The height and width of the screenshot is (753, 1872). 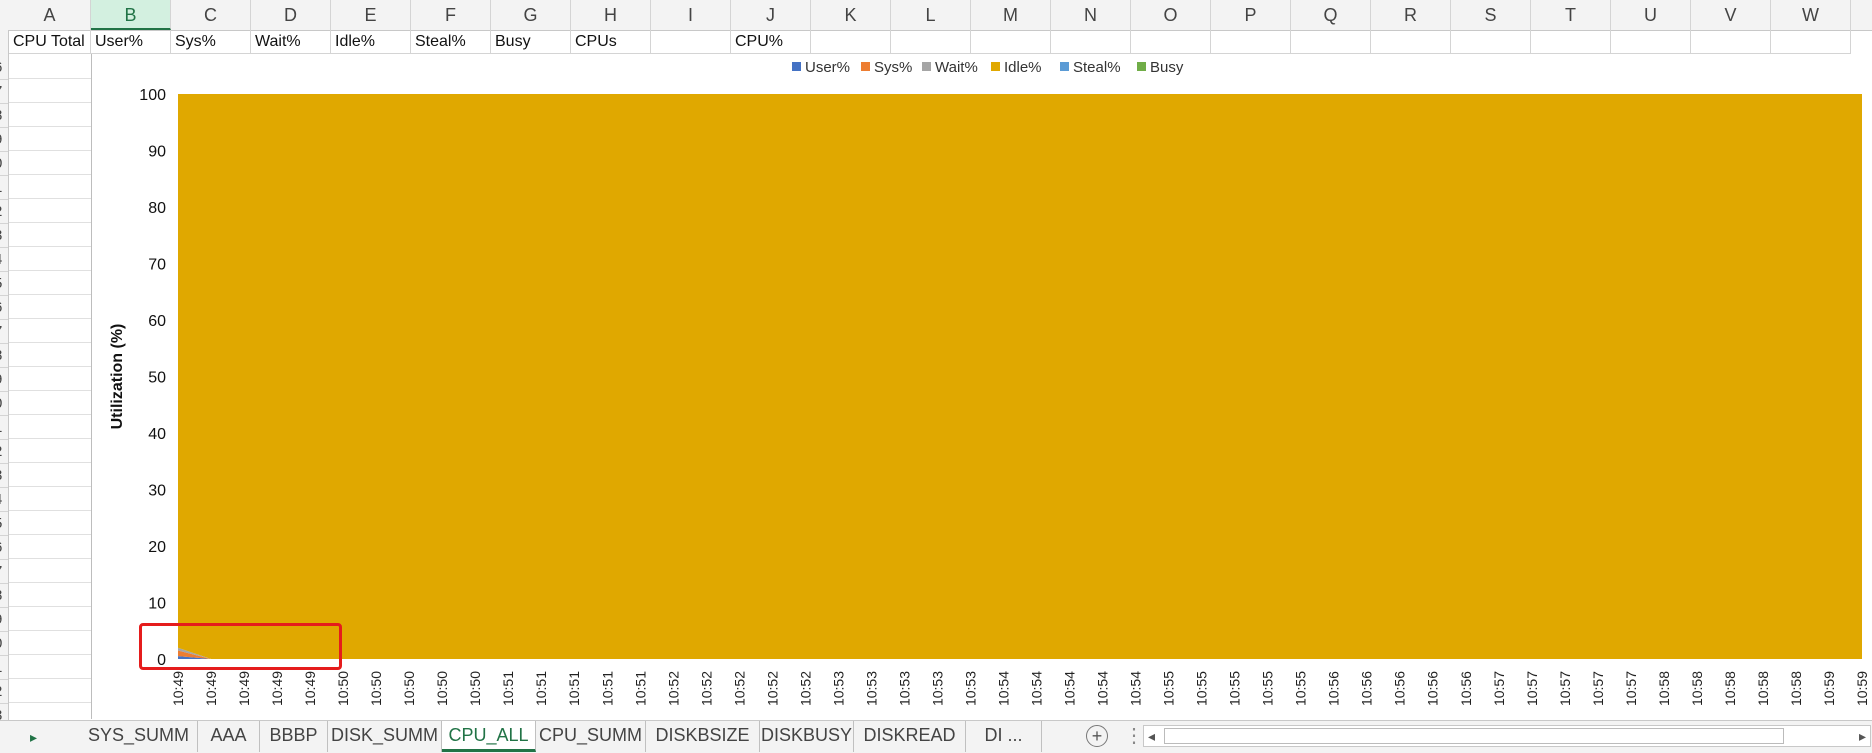 What do you see at coordinates (807, 736) in the screenshot?
I see `sheet-tab-diskbusy: DISKBUSY` at bounding box center [807, 736].